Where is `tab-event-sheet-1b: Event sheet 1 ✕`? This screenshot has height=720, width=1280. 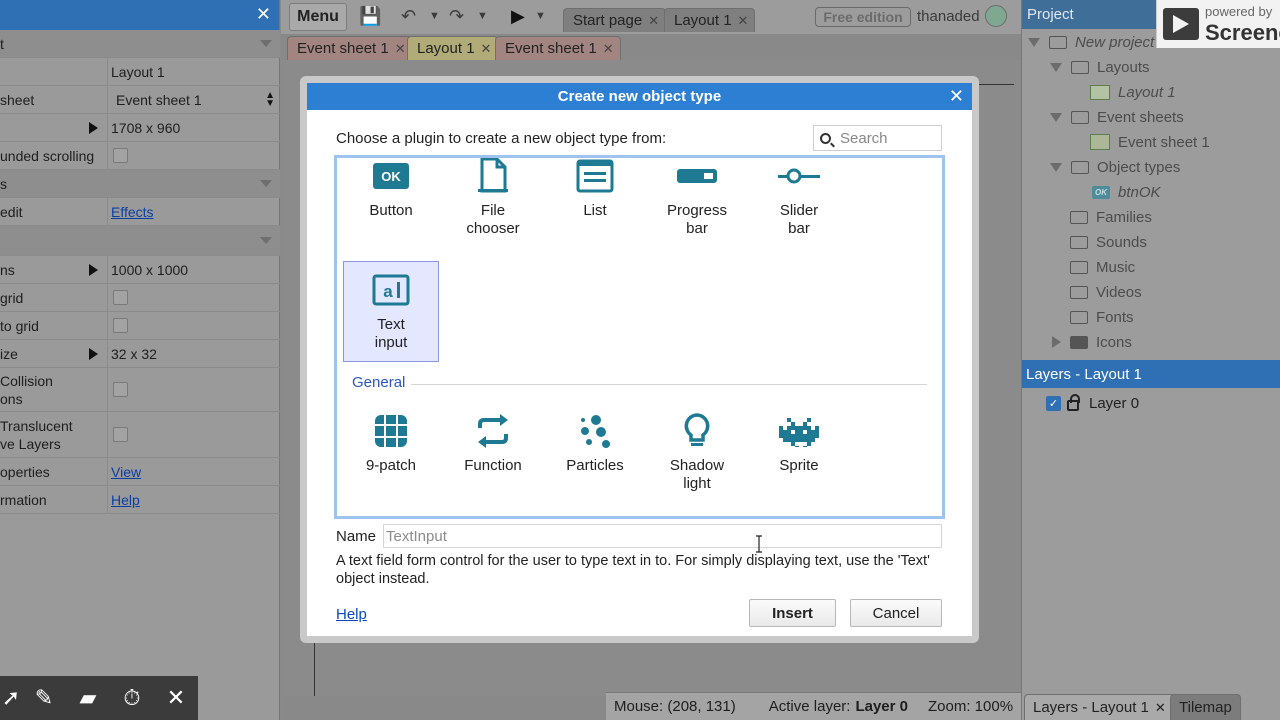 tab-event-sheet-1b: Event sheet 1 ✕ is located at coordinates (558, 48).